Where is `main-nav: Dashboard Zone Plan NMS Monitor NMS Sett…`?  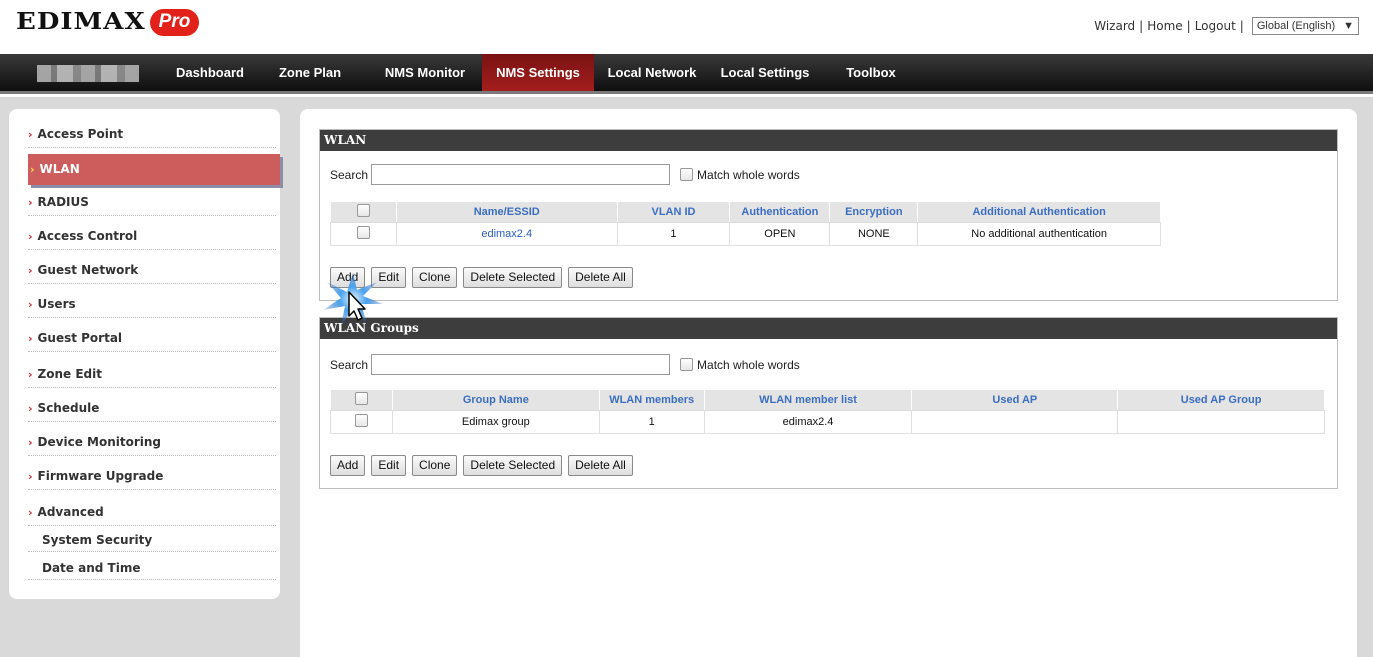 main-nav: Dashboard Zone Plan NMS Monitor NMS Sett… is located at coordinates (686, 74).